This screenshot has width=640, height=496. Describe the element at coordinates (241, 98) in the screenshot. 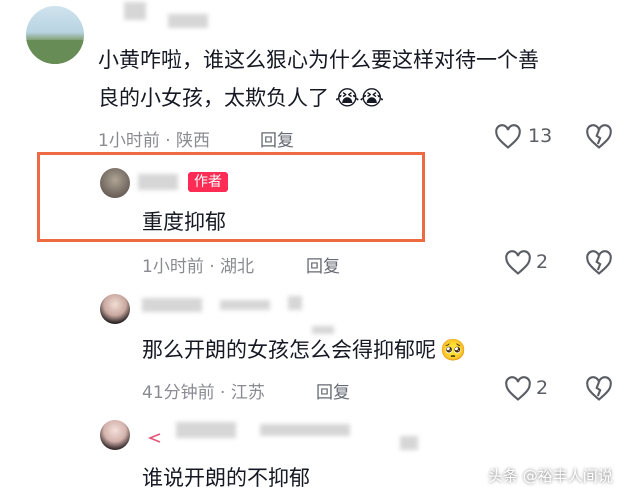

I see `comment-text: 良的小女孩，太欺负人了 😭😭` at that location.